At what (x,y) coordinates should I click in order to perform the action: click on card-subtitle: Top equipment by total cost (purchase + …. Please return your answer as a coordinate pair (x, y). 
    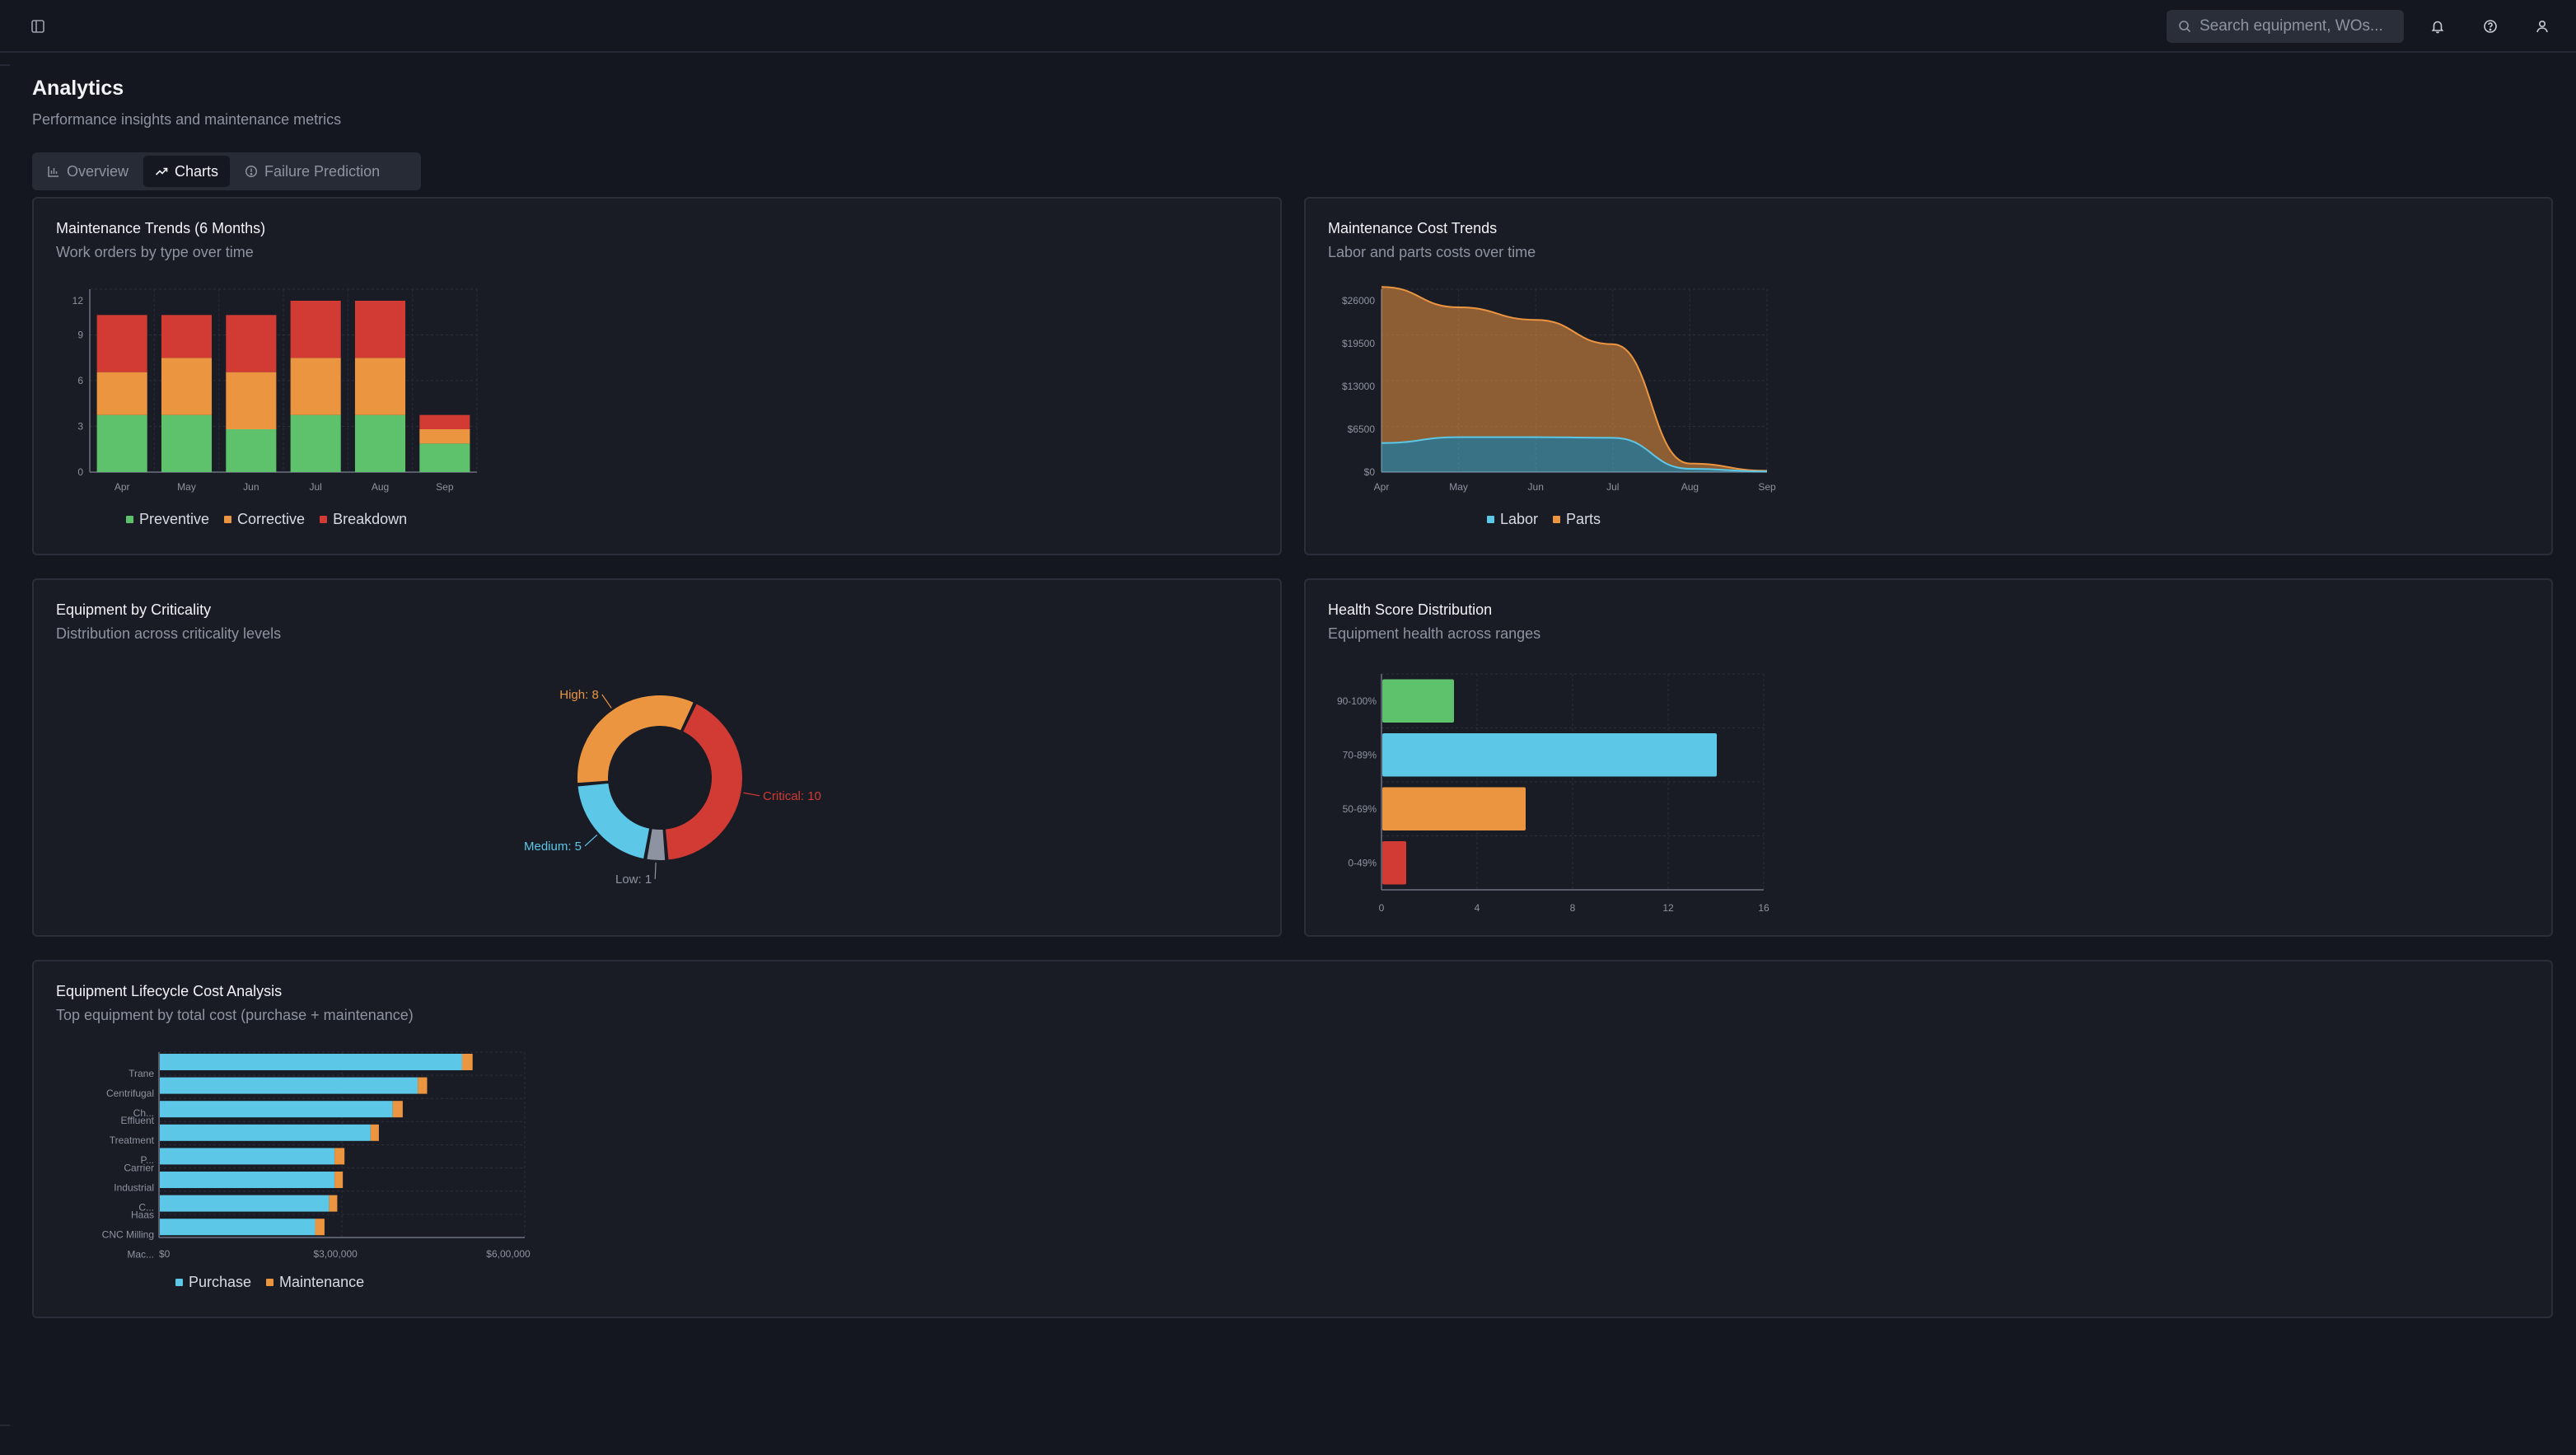
    Looking at the image, I should click on (235, 1015).